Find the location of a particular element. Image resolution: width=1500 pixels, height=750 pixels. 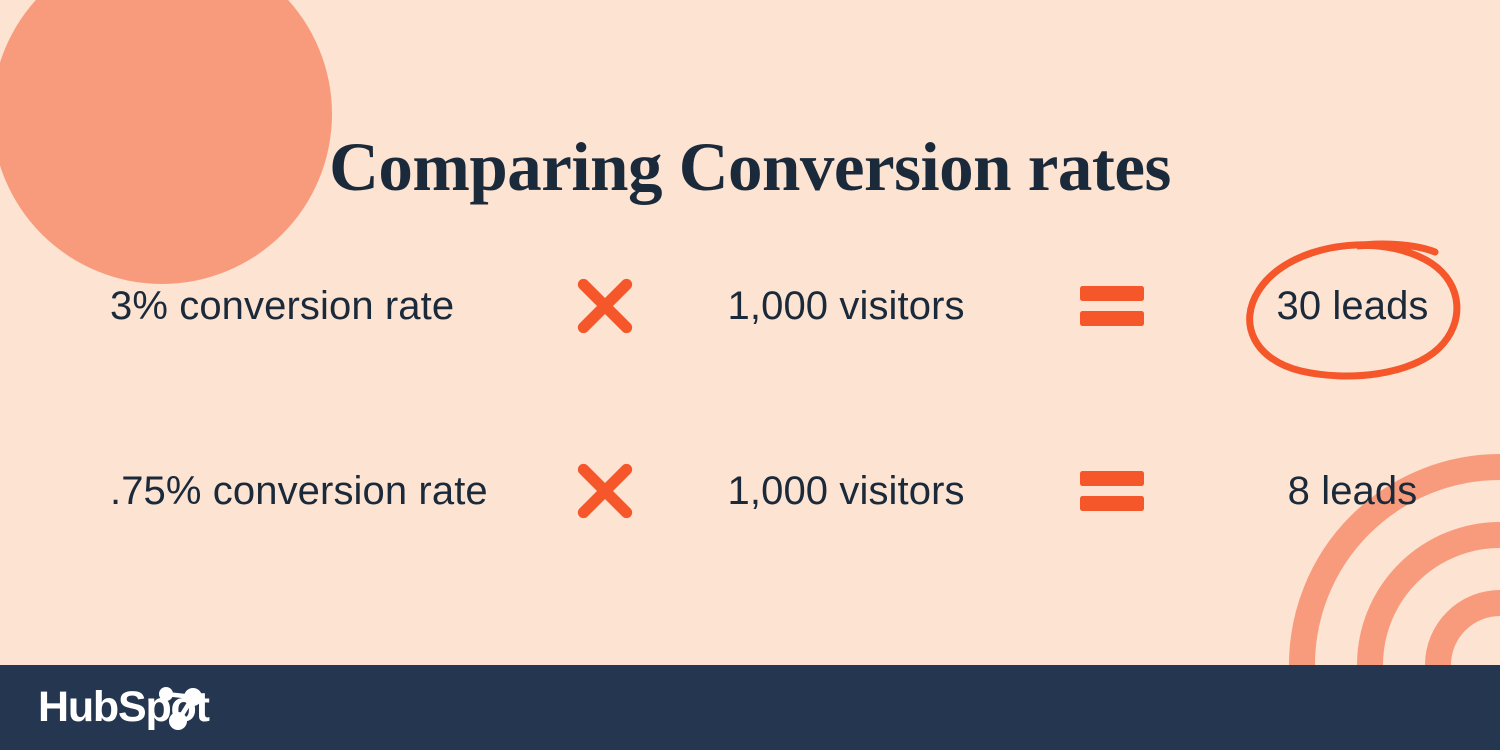

result-label: 8 leads is located at coordinates (1352, 490).